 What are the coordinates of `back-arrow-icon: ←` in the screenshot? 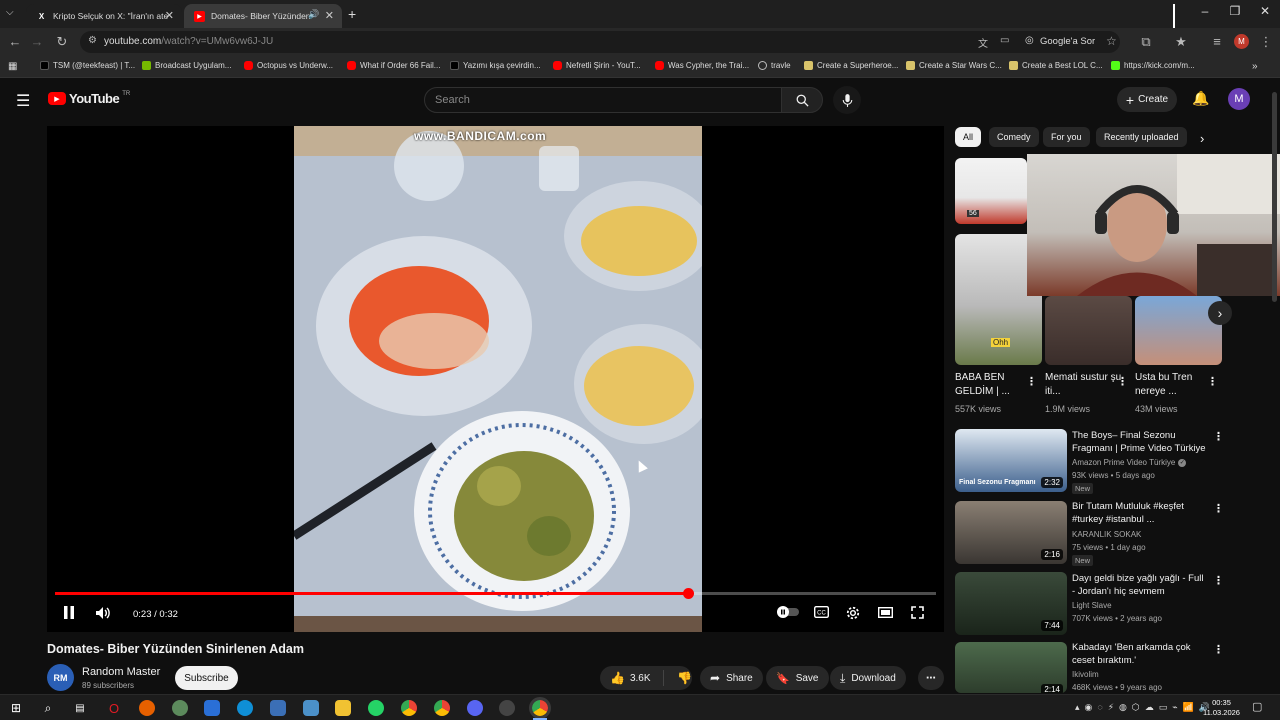 It's located at (15, 41).